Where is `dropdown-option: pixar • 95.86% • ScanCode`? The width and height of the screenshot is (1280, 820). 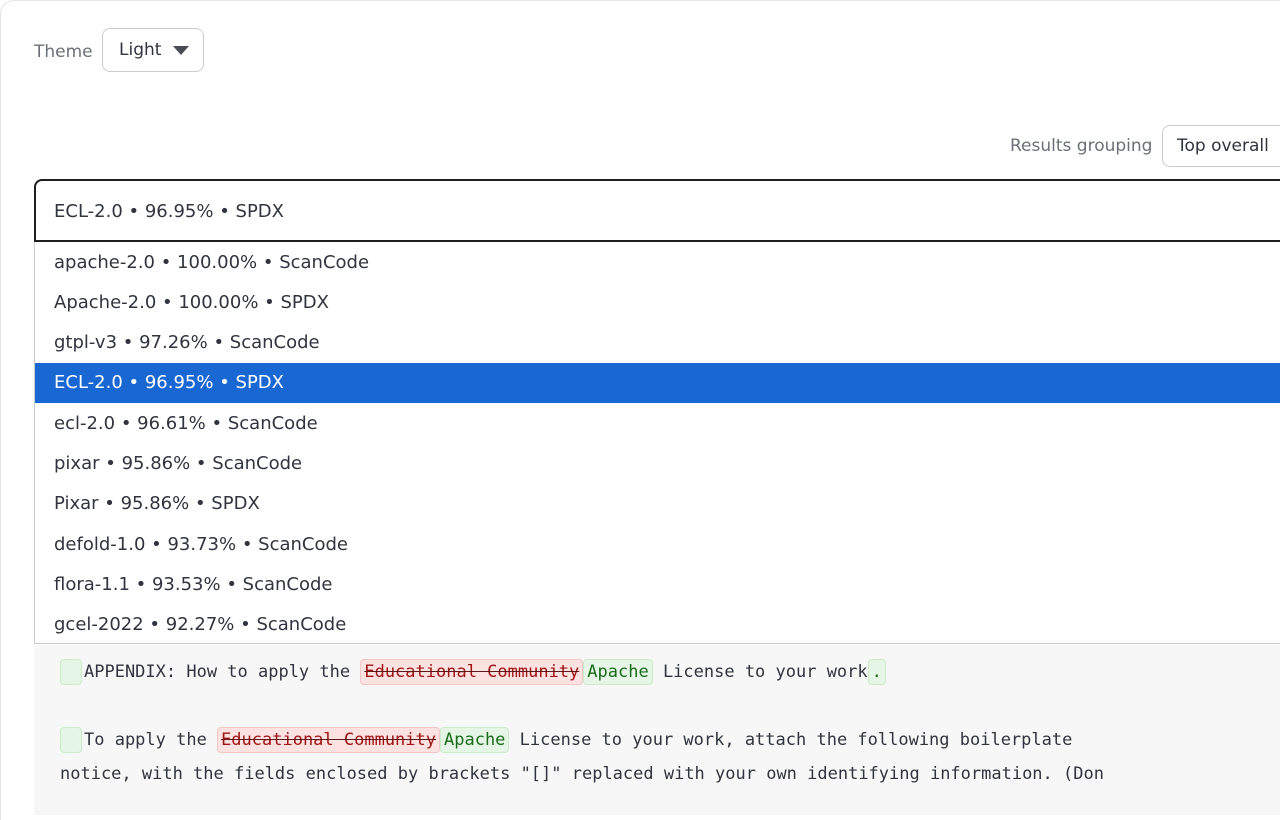
dropdown-option: pixar • 95.86% • ScanCode is located at coordinates (657, 464).